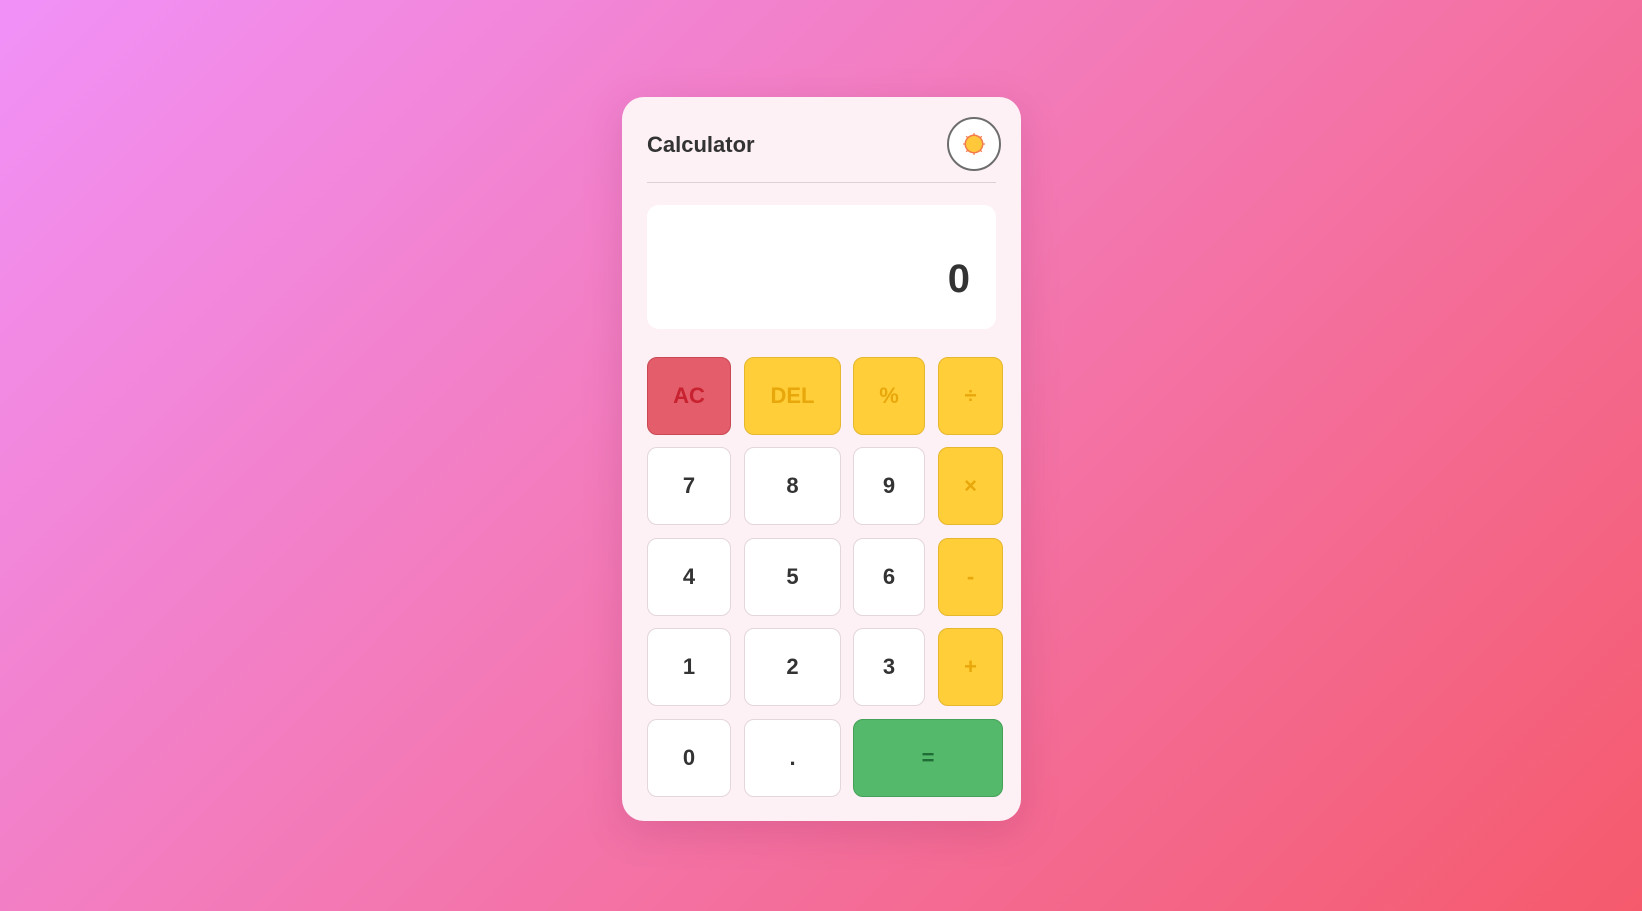 The height and width of the screenshot is (911, 1642). I want to click on decimal-button: ., so click(792, 758).